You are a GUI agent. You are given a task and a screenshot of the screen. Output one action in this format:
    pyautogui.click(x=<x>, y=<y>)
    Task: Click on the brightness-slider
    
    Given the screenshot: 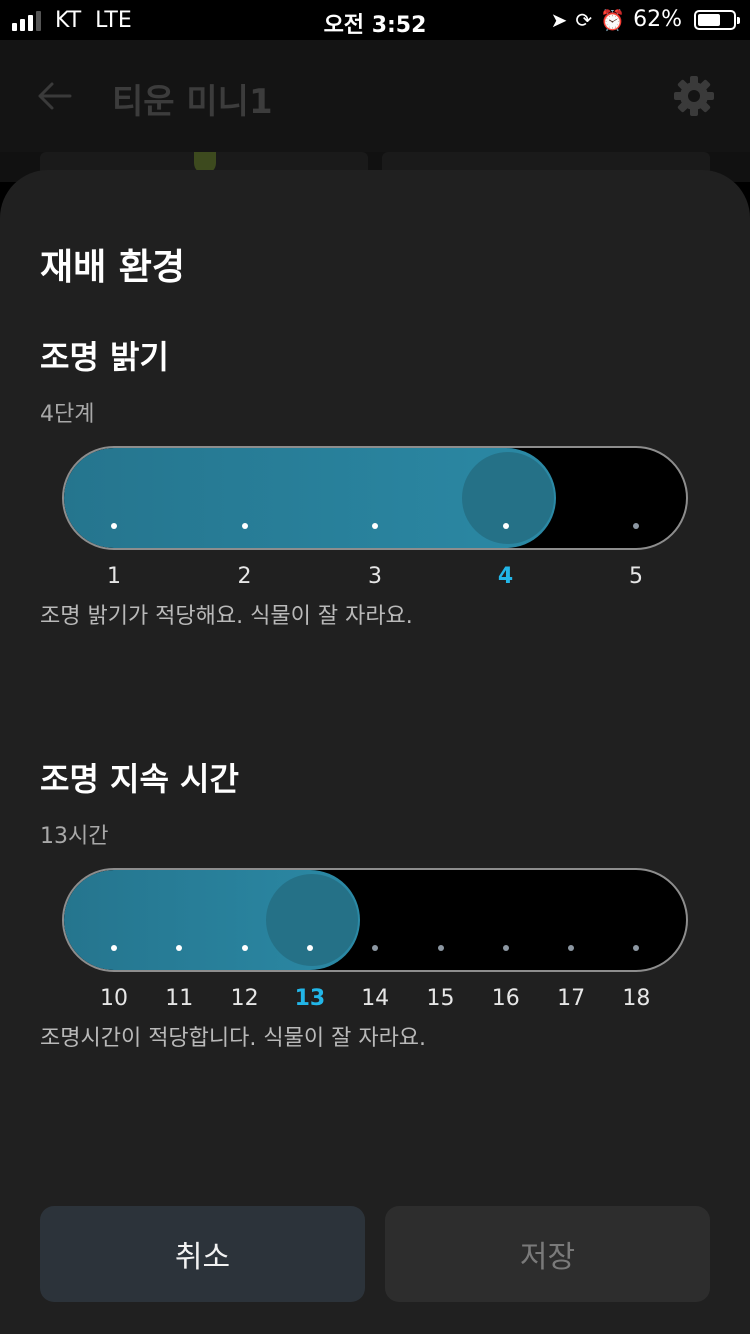 What is the action you would take?
    pyautogui.click(x=375, y=498)
    